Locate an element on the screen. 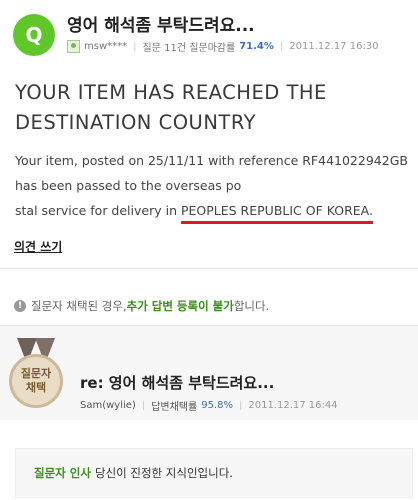 This screenshot has height=500, width=418. adopted-medal-icon: 질문자 채택 is located at coordinates (36, 376).